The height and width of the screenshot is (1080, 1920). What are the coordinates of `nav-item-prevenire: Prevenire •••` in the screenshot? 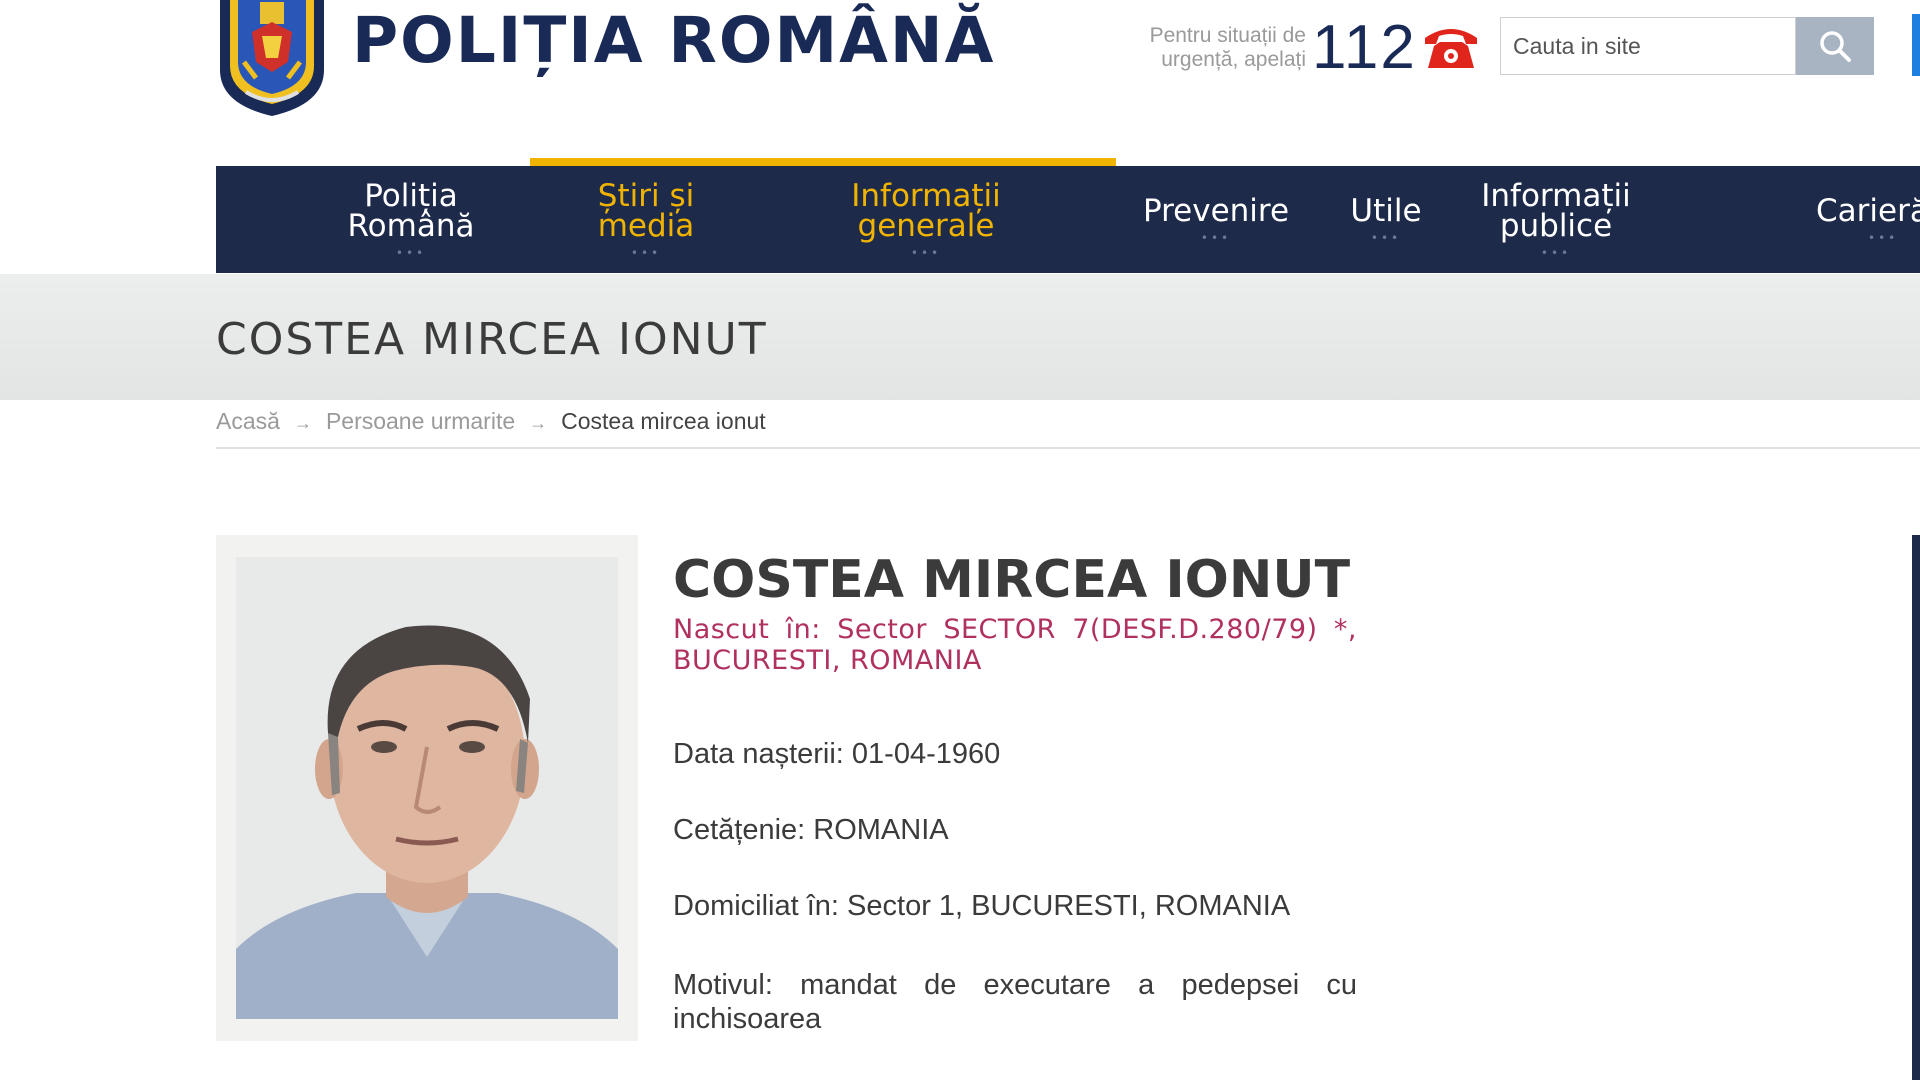 It's located at (1216, 219).